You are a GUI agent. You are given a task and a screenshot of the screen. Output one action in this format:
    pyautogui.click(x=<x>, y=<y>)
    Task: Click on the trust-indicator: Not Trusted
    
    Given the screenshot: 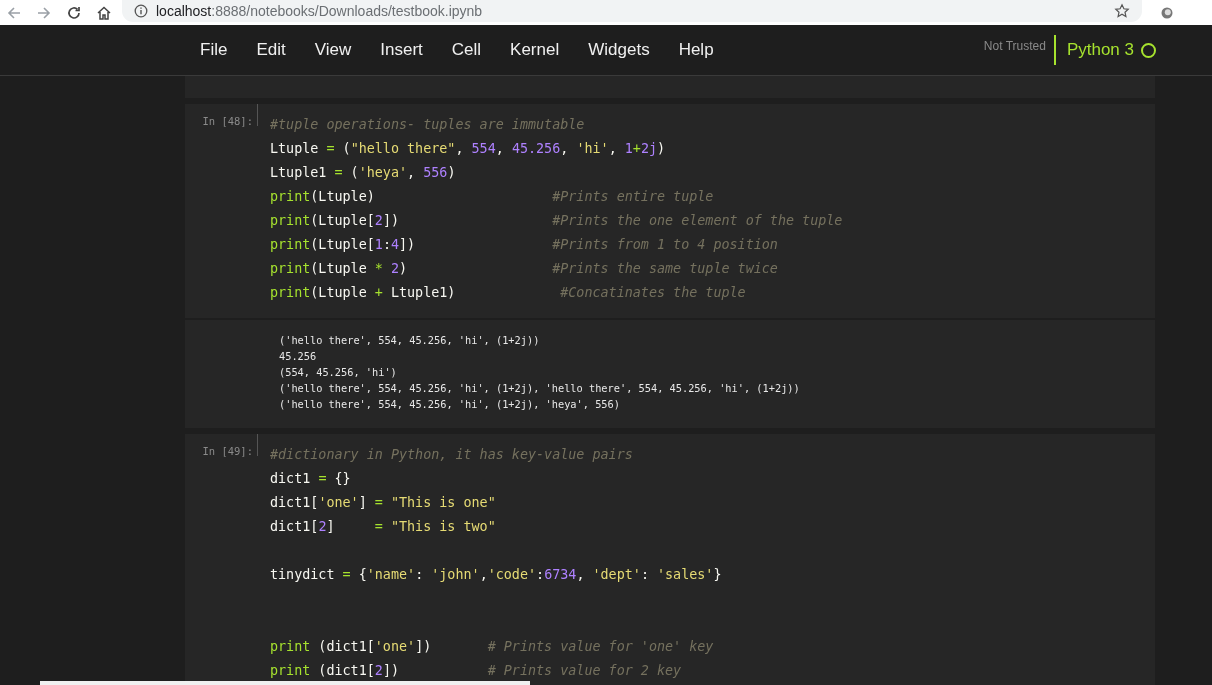 What is the action you would take?
    pyautogui.click(x=1014, y=46)
    